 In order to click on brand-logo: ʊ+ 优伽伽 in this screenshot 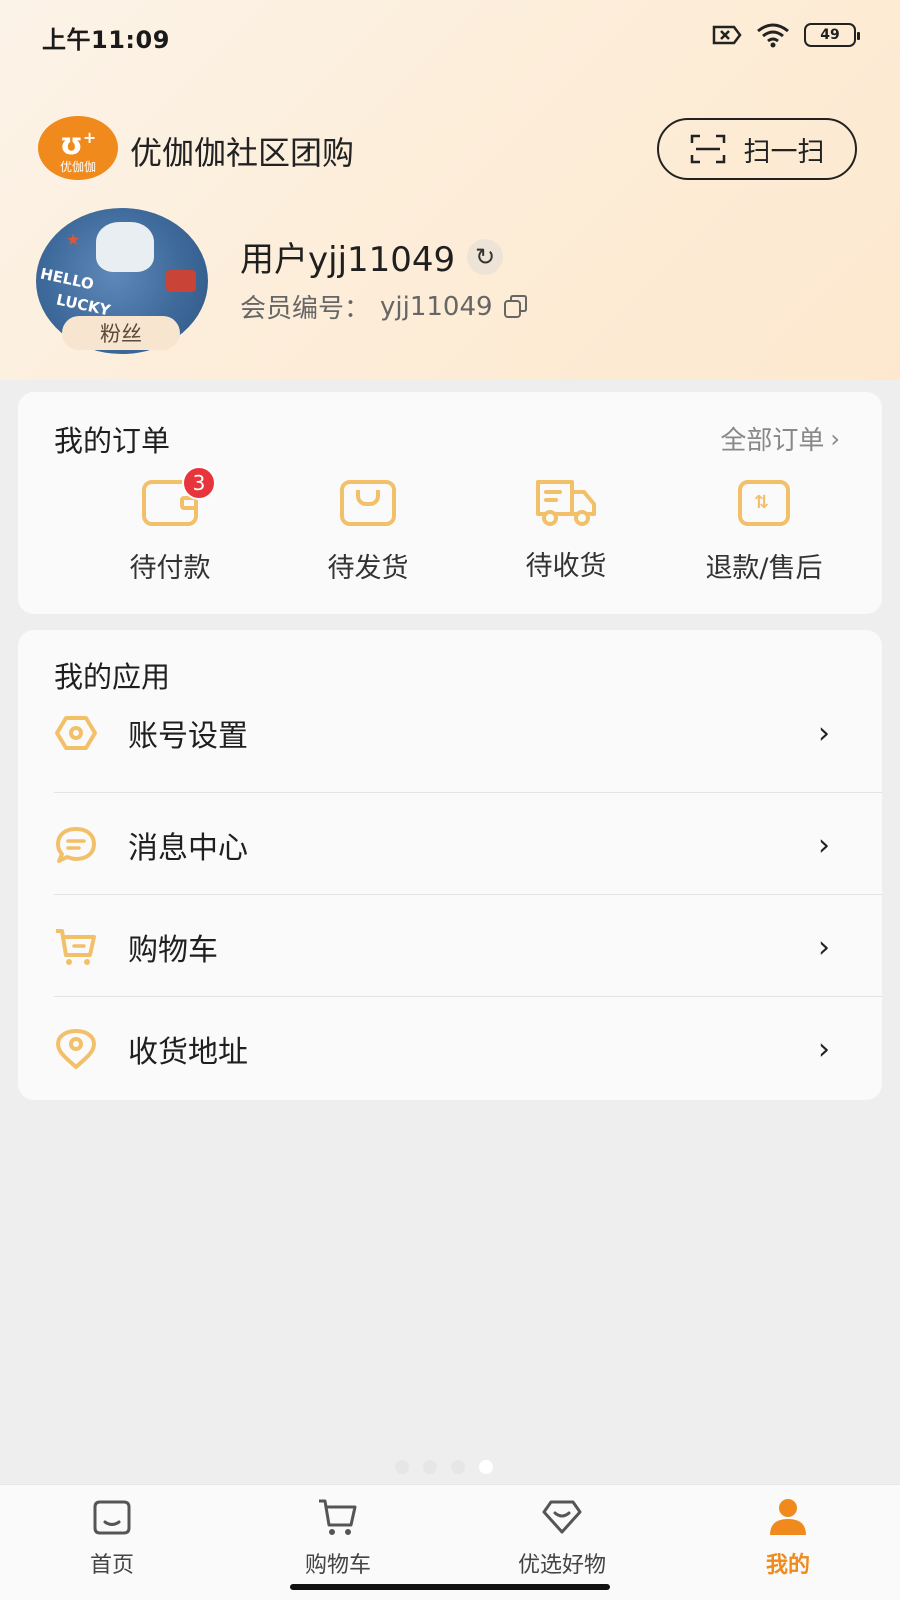, I will do `click(78, 148)`.